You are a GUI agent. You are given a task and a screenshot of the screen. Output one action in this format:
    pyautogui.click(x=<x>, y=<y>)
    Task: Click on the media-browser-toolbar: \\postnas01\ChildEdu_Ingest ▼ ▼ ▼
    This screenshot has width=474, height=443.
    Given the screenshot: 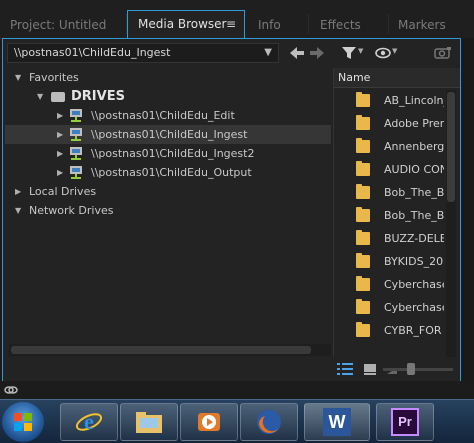 What is the action you would take?
    pyautogui.click(x=231, y=53)
    